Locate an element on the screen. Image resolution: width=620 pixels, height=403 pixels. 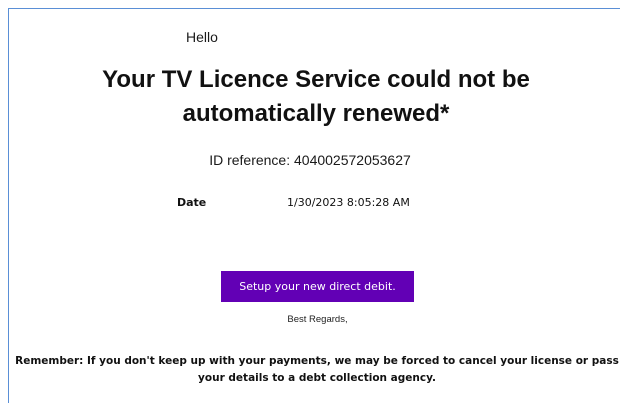
id-reference: ID reference: 404002572053627 is located at coordinates (310, 160).